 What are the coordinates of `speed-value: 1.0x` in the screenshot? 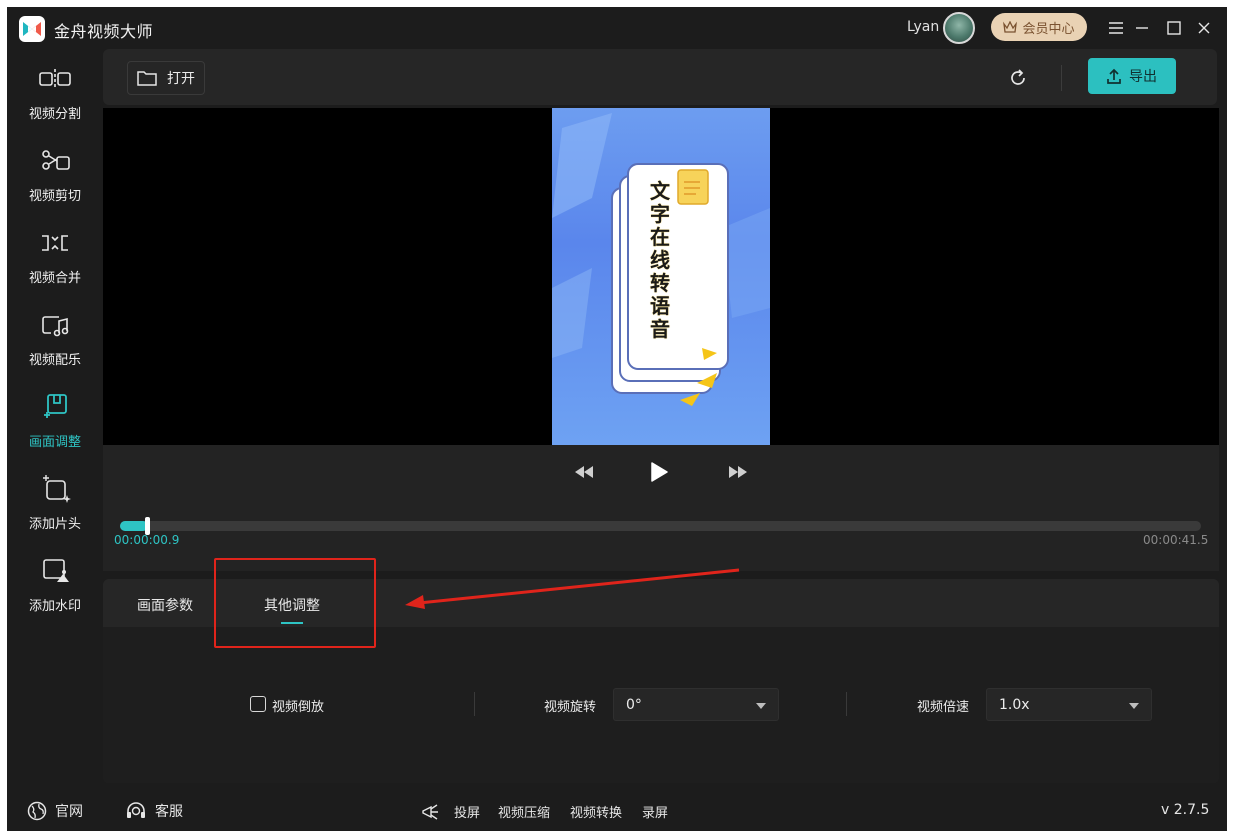 It's located at (1014, 705).